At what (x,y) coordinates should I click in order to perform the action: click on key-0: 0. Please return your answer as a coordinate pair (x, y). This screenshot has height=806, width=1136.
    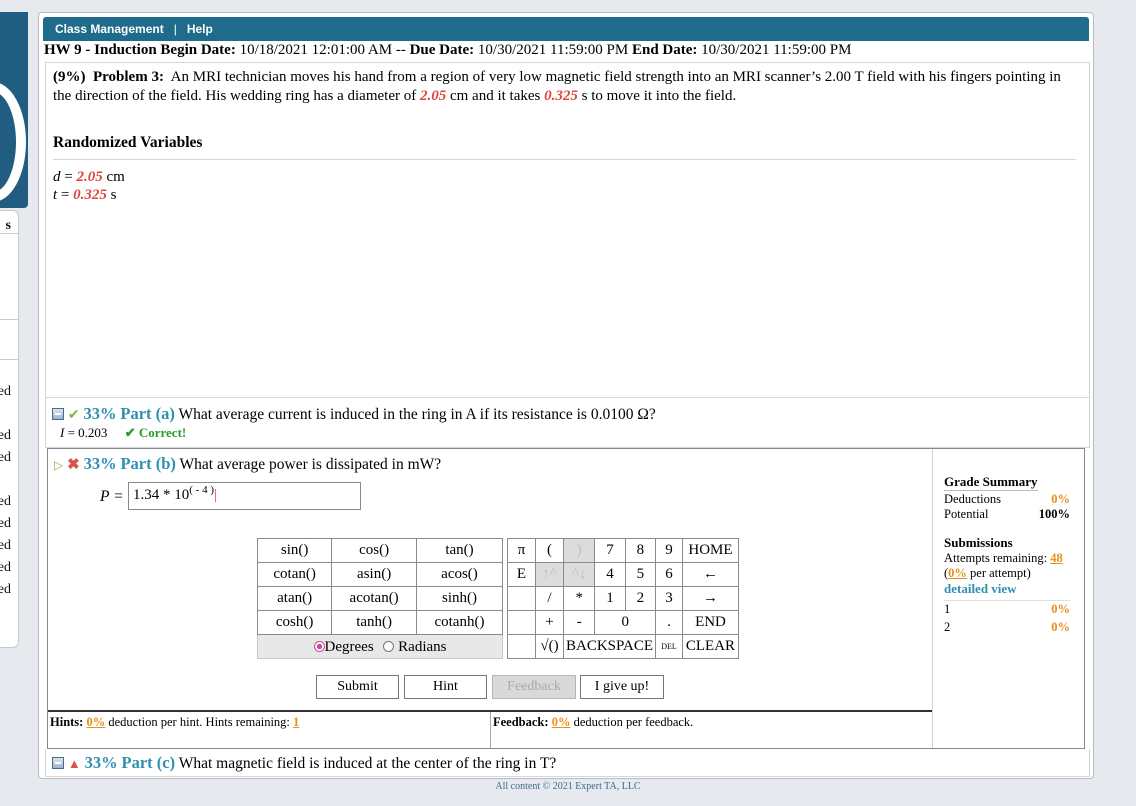
    Looking at the image, I should click on (625, 622).